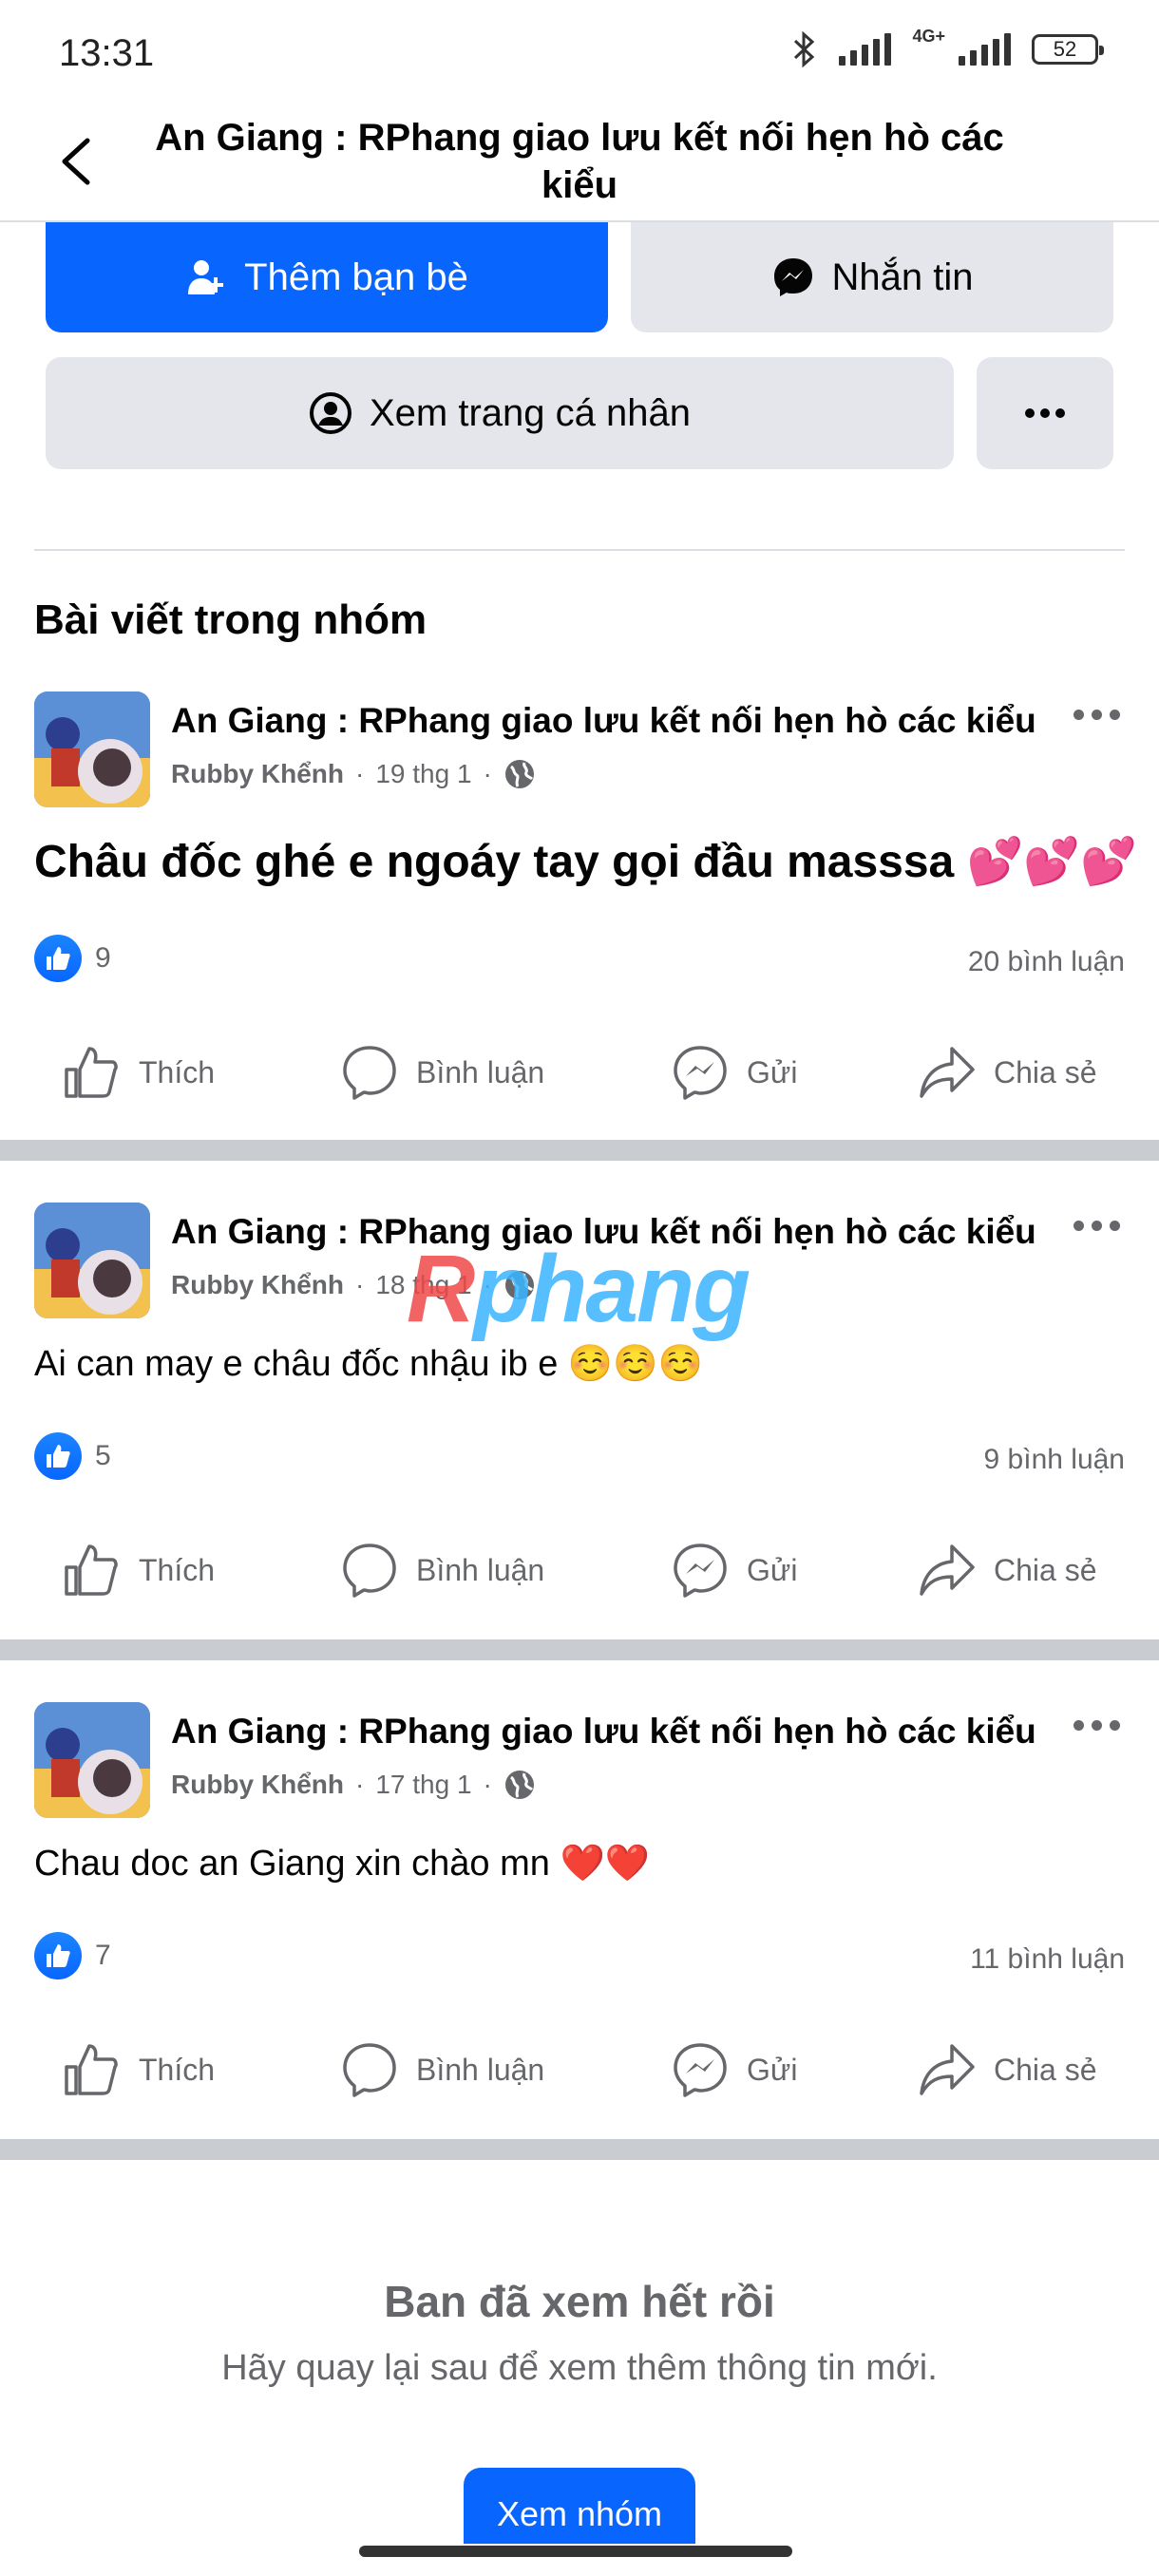 Image resolution: width=1159 pixels, height=2576 pixels. Describe the element at coordinates (902, 277) in the screenshot. I see `message-label: Nhắn tin` at that location.